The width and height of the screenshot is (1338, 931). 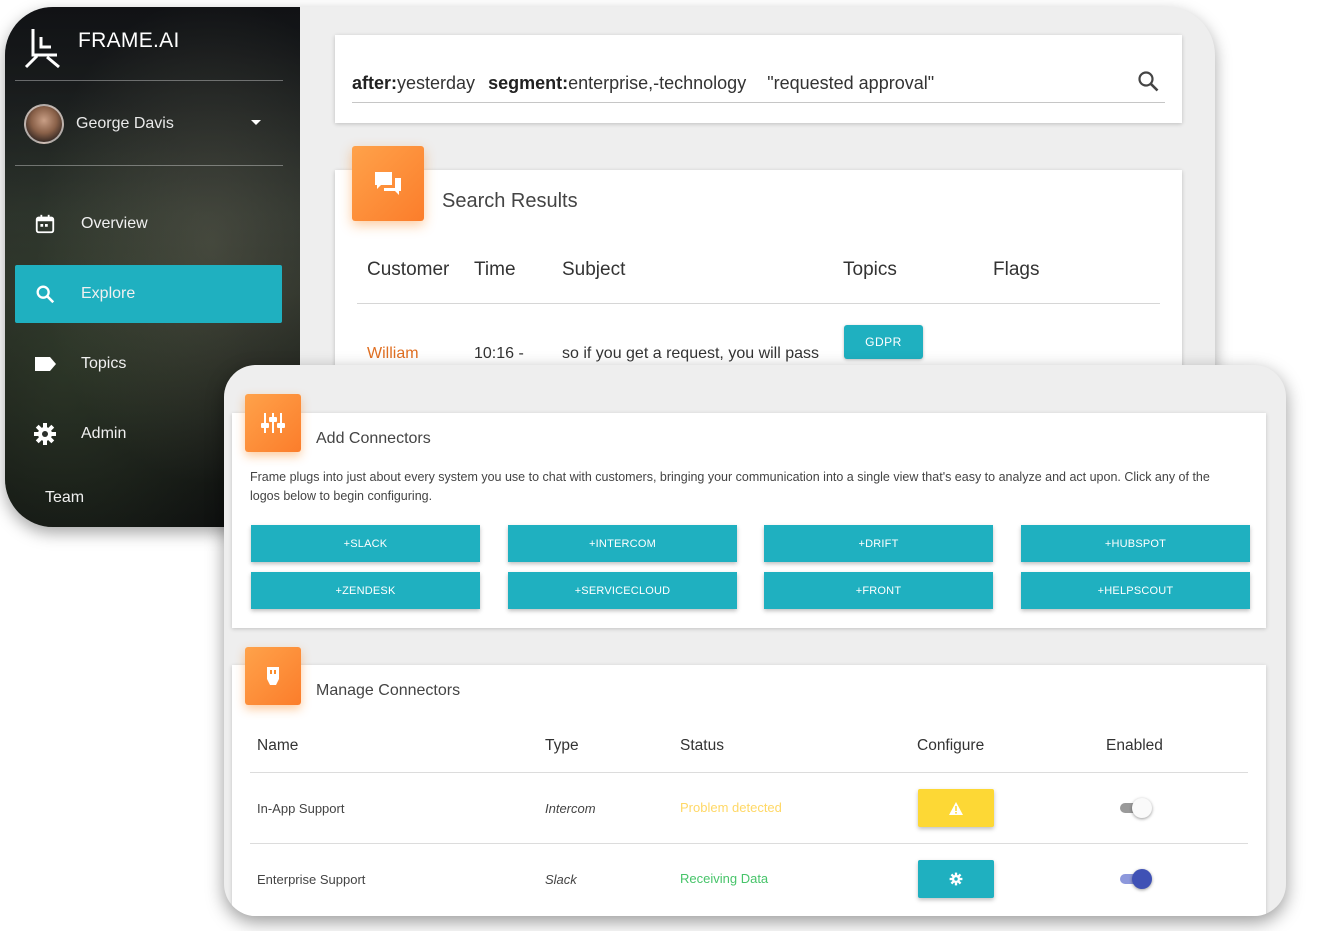 What do you see at coordinates (311, 879) in the screenshot?
I see `connector-name: Enterprise Support` at bounding box center [311, 879].